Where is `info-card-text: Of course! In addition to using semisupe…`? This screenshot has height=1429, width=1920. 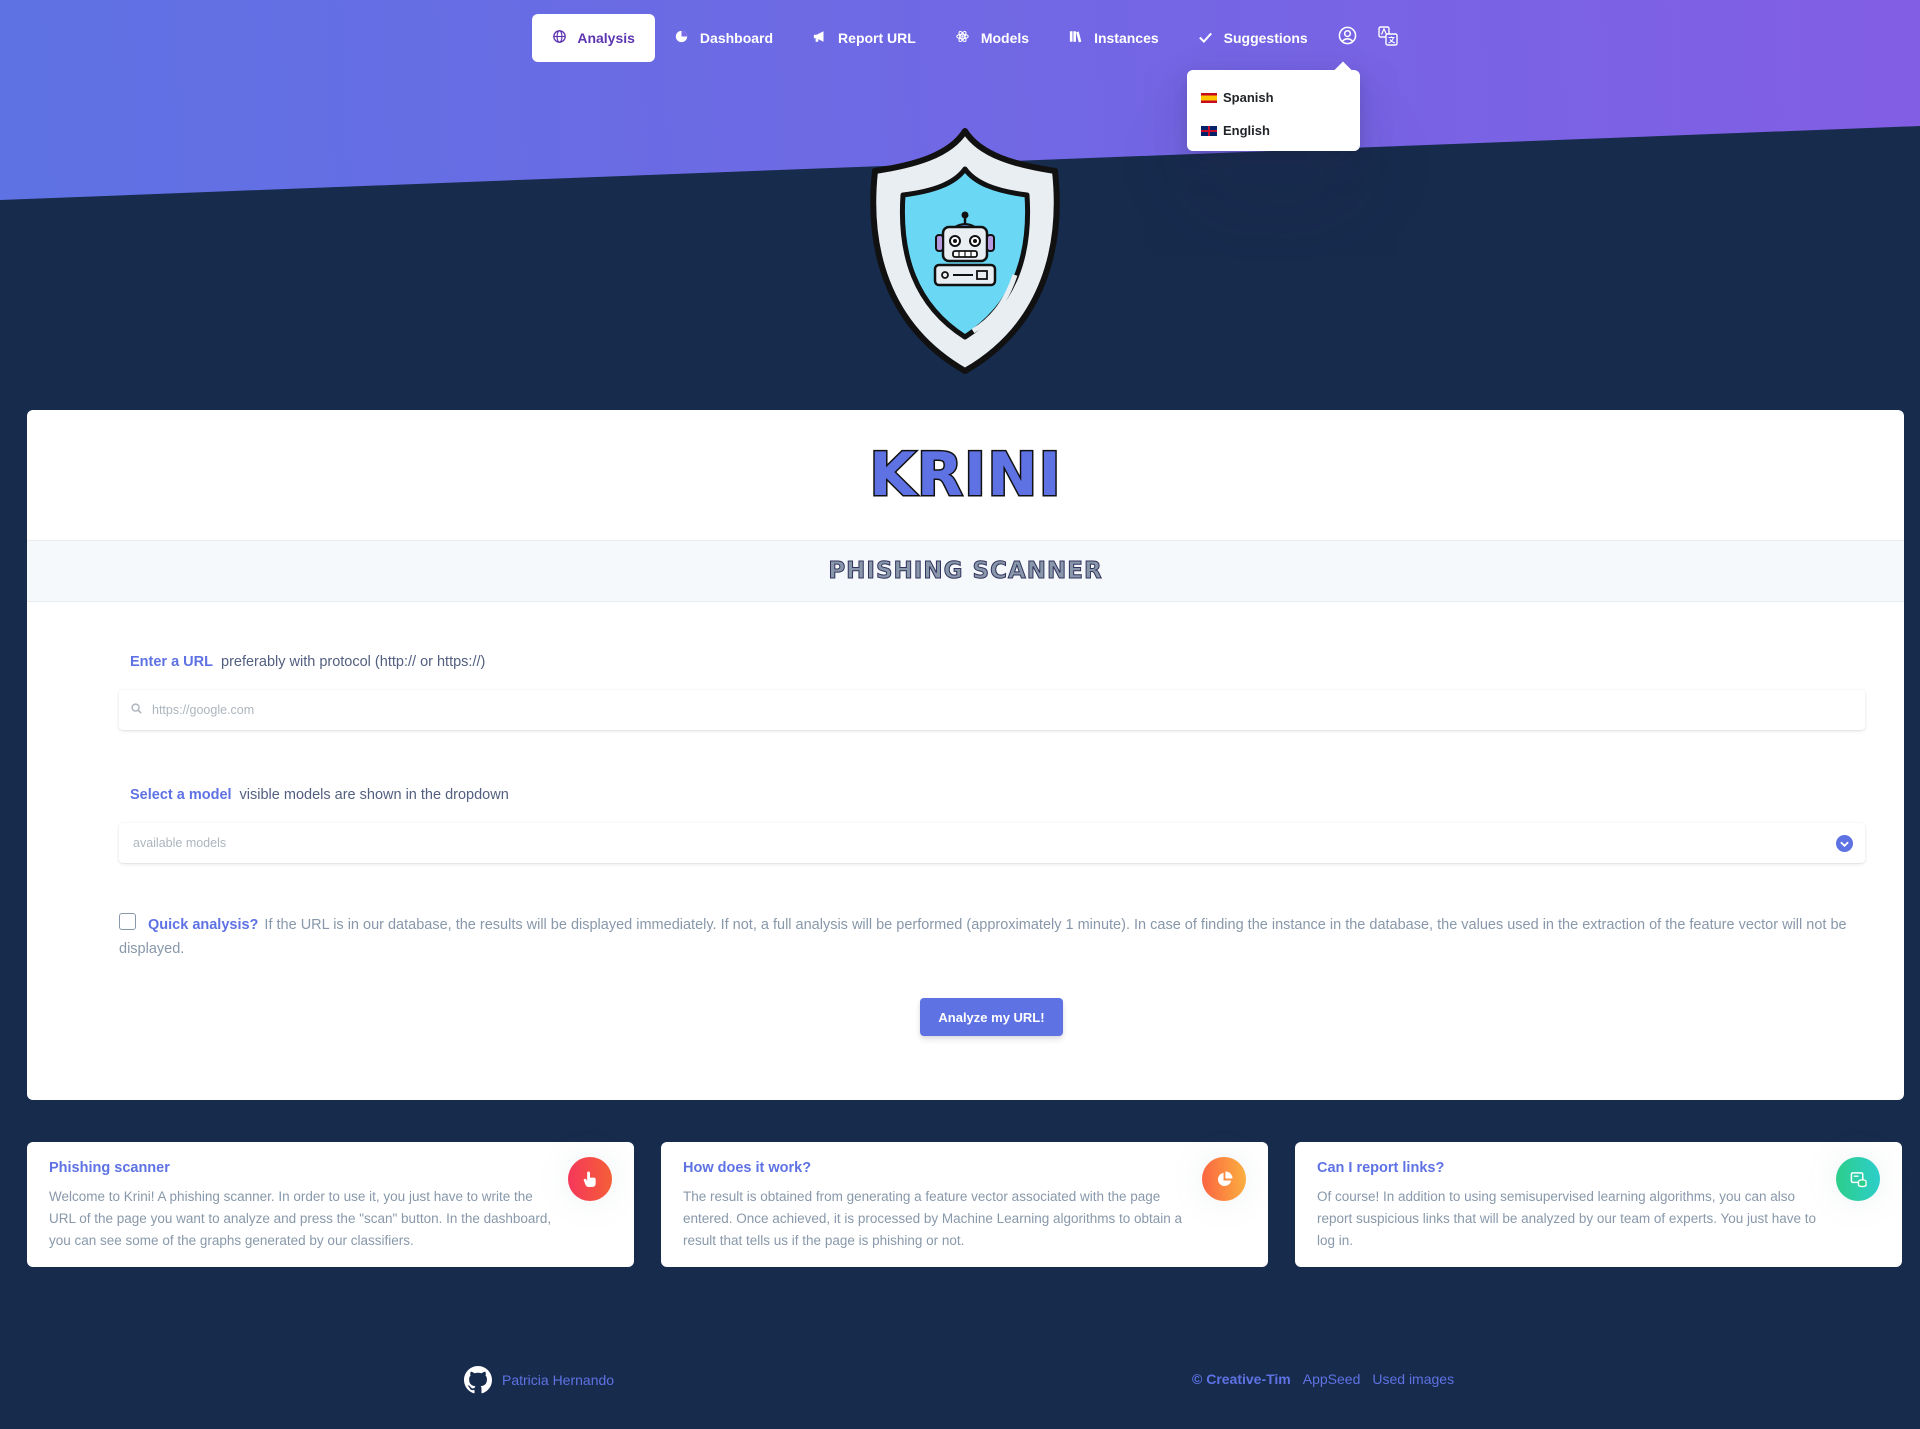 info-card-text: Of course! In addition to using semisupe… is located at coordinates (1567, 1218).